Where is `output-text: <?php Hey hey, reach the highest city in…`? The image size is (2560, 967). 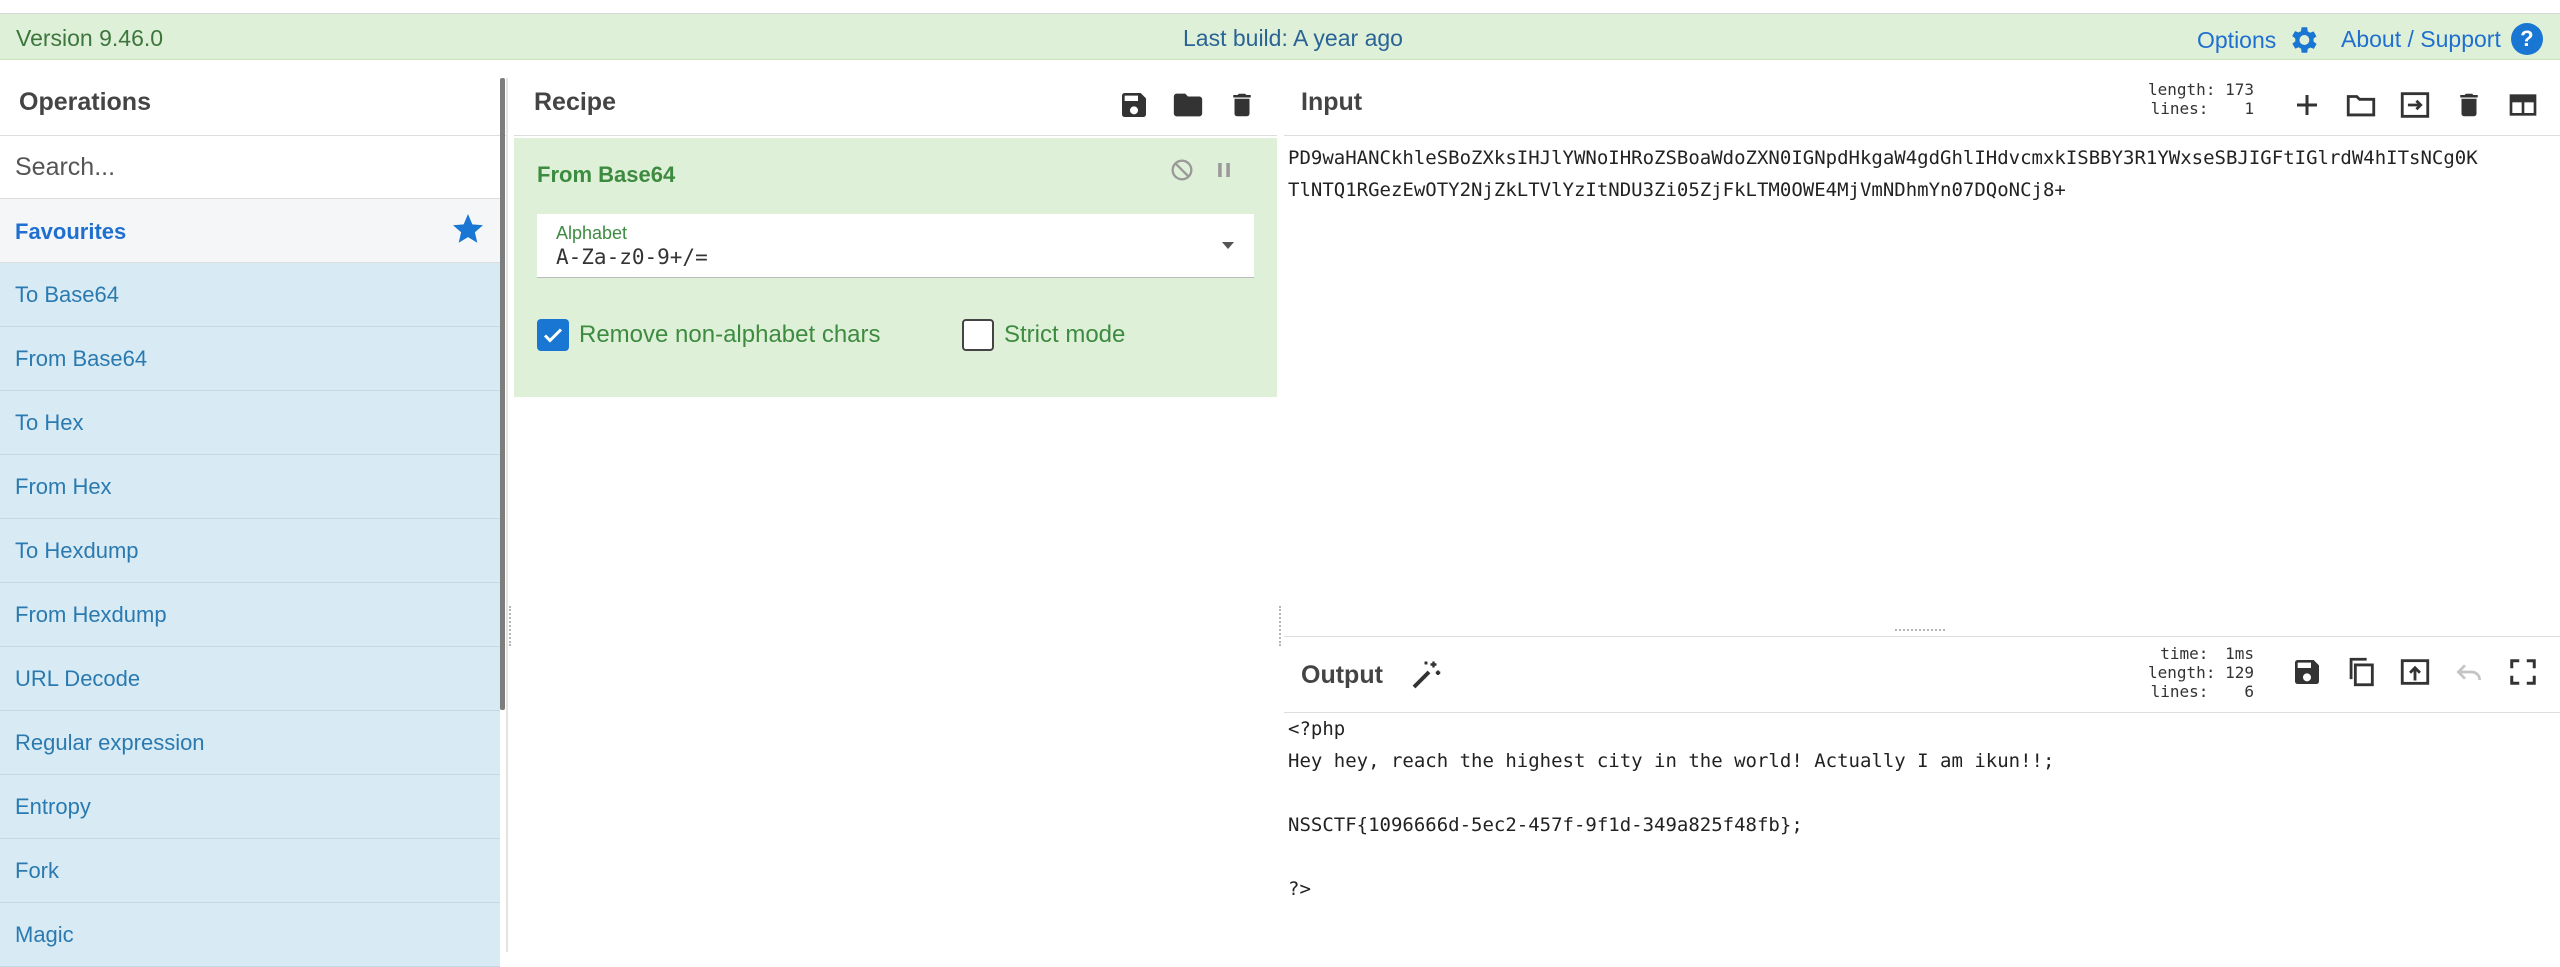 output-text: <?php Hey hey, reach the highest city in… is located at coordinates (1671, 809).